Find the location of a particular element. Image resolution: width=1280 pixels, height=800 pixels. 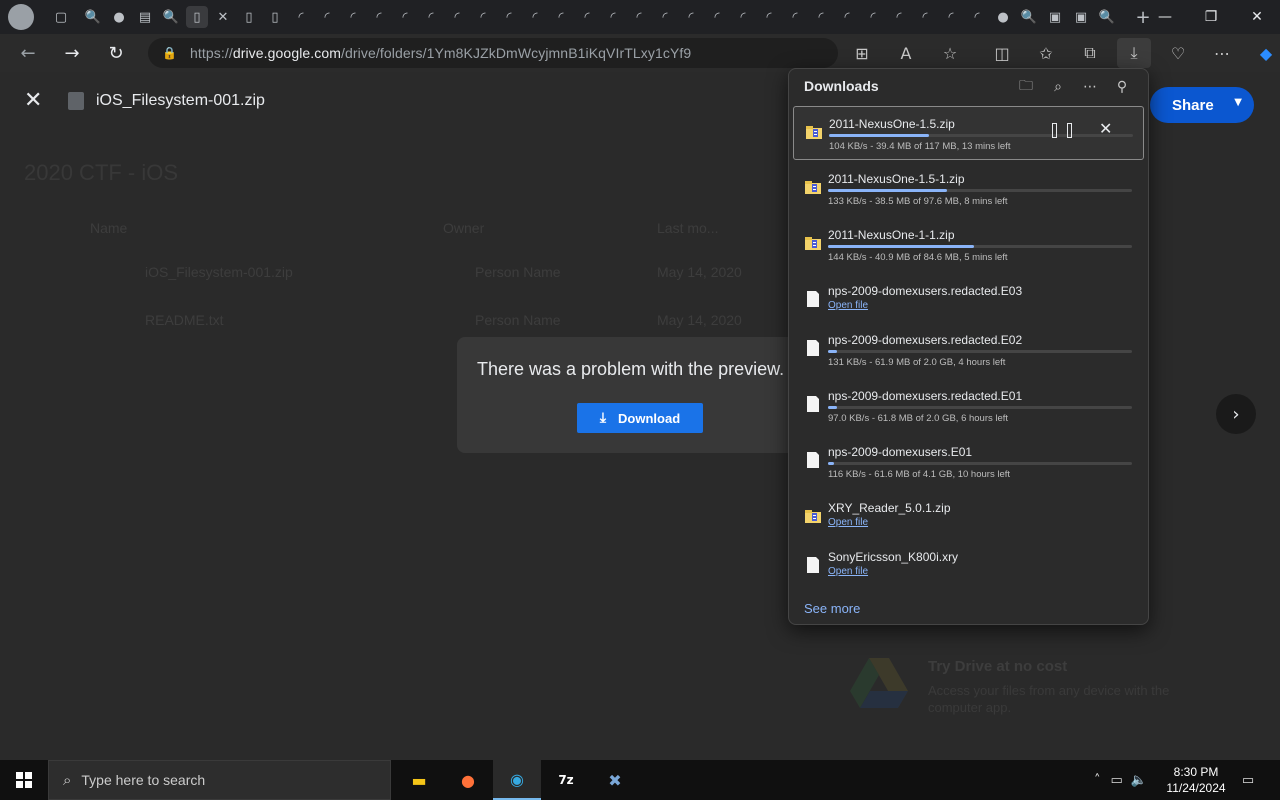

tab-active-drive: ▯ is located at coordinates (197, 17).